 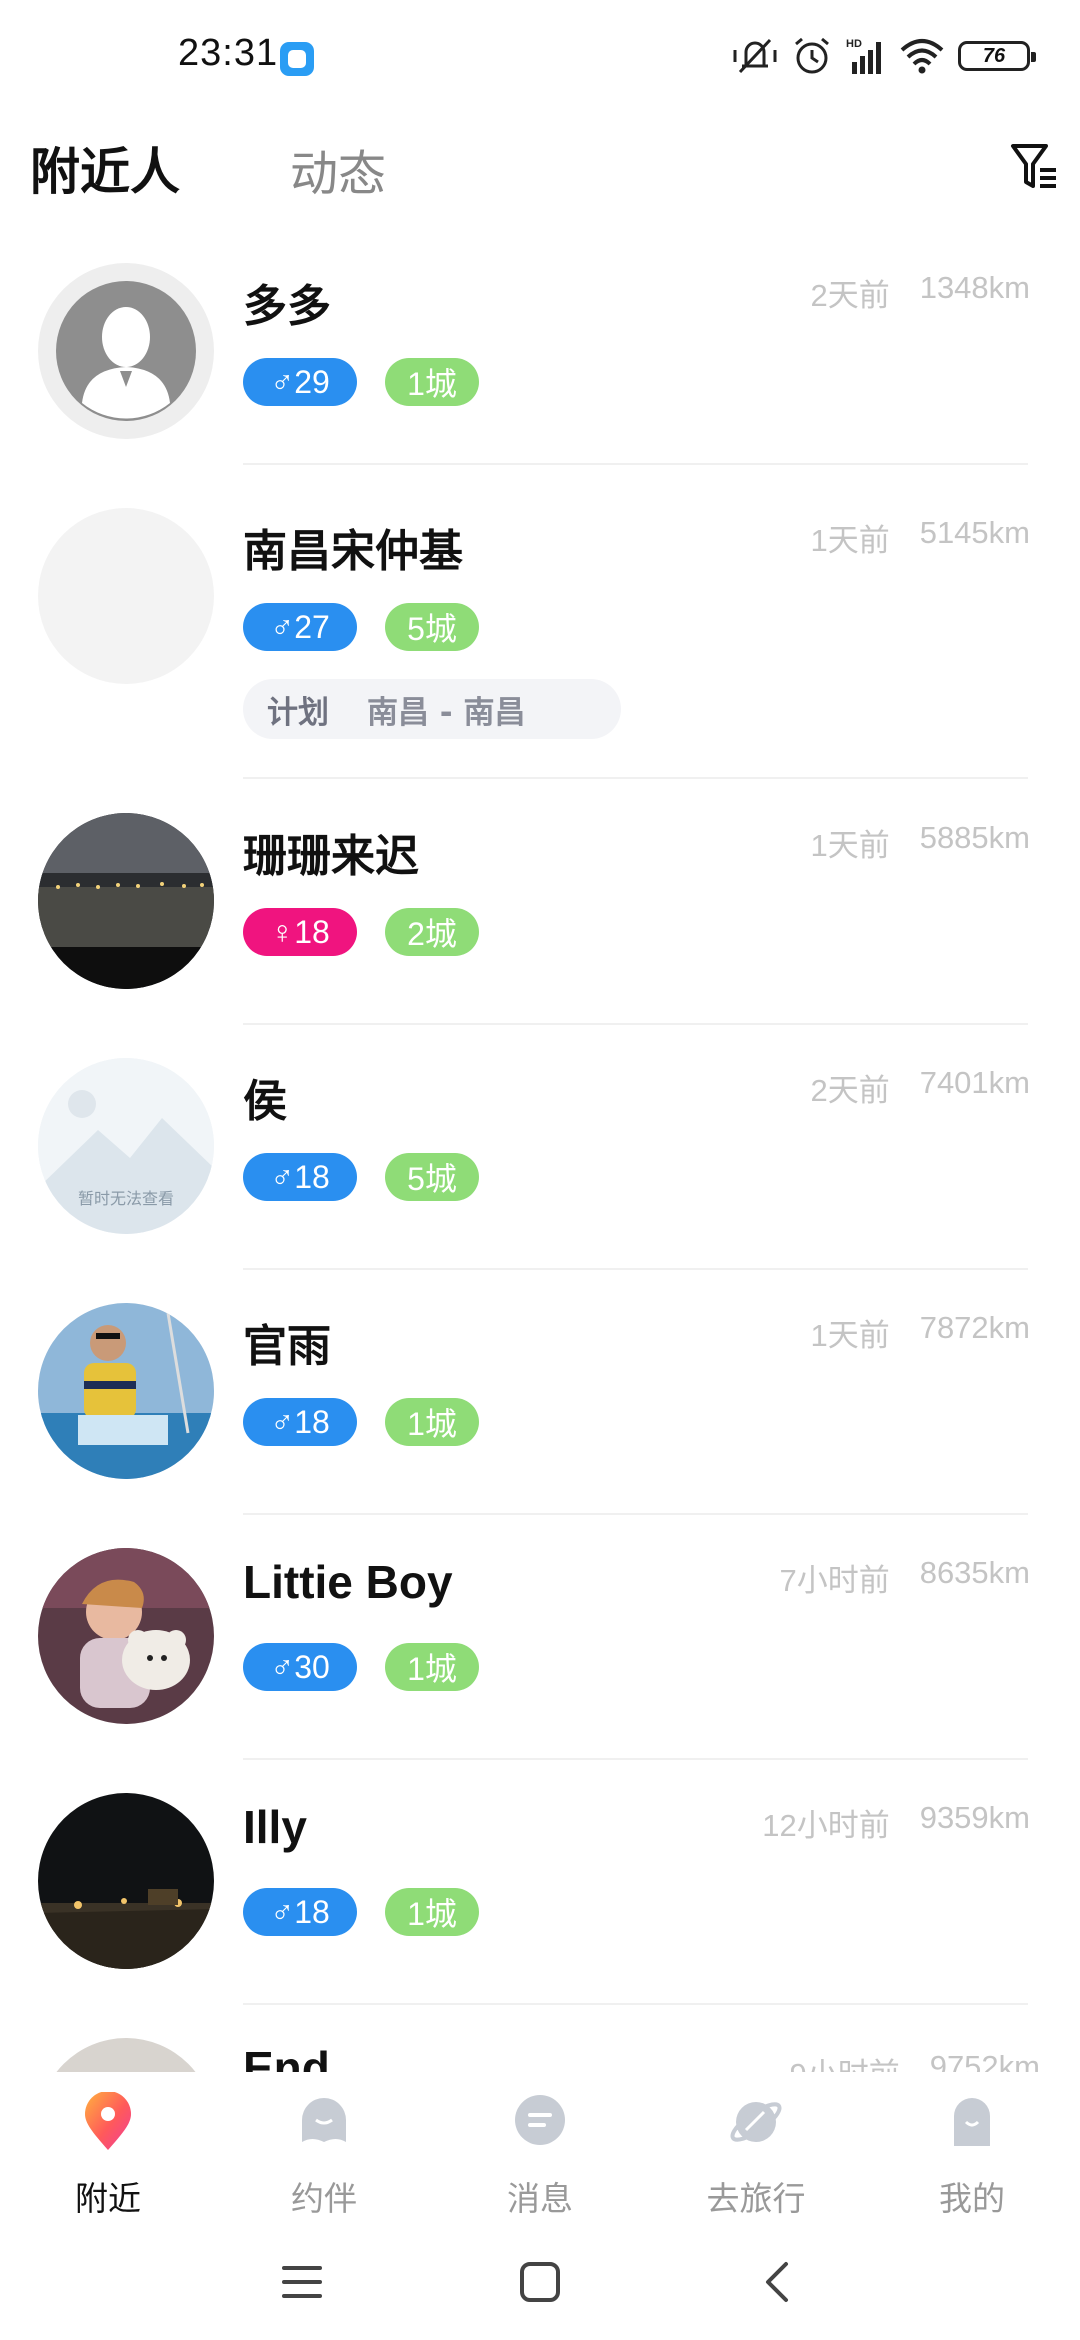 I want to click on nav-label: 约伴, so click(x=324, y=2198).